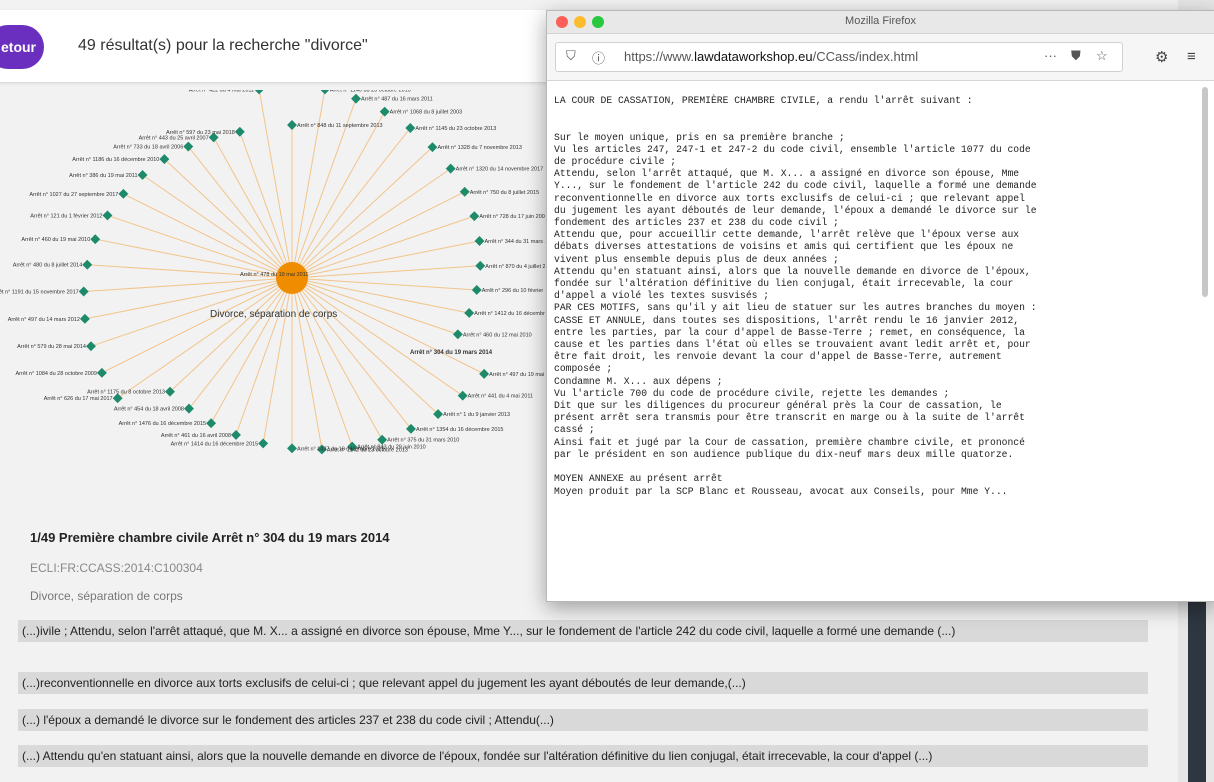 The width and height of the screenshot is (1214, 782). What do you see at coordinates (55, 240) in the screenshot?
I see `graph-node-label: Arrêt n° 460 du 19 mai 2010` at bounding box center [55, 240].